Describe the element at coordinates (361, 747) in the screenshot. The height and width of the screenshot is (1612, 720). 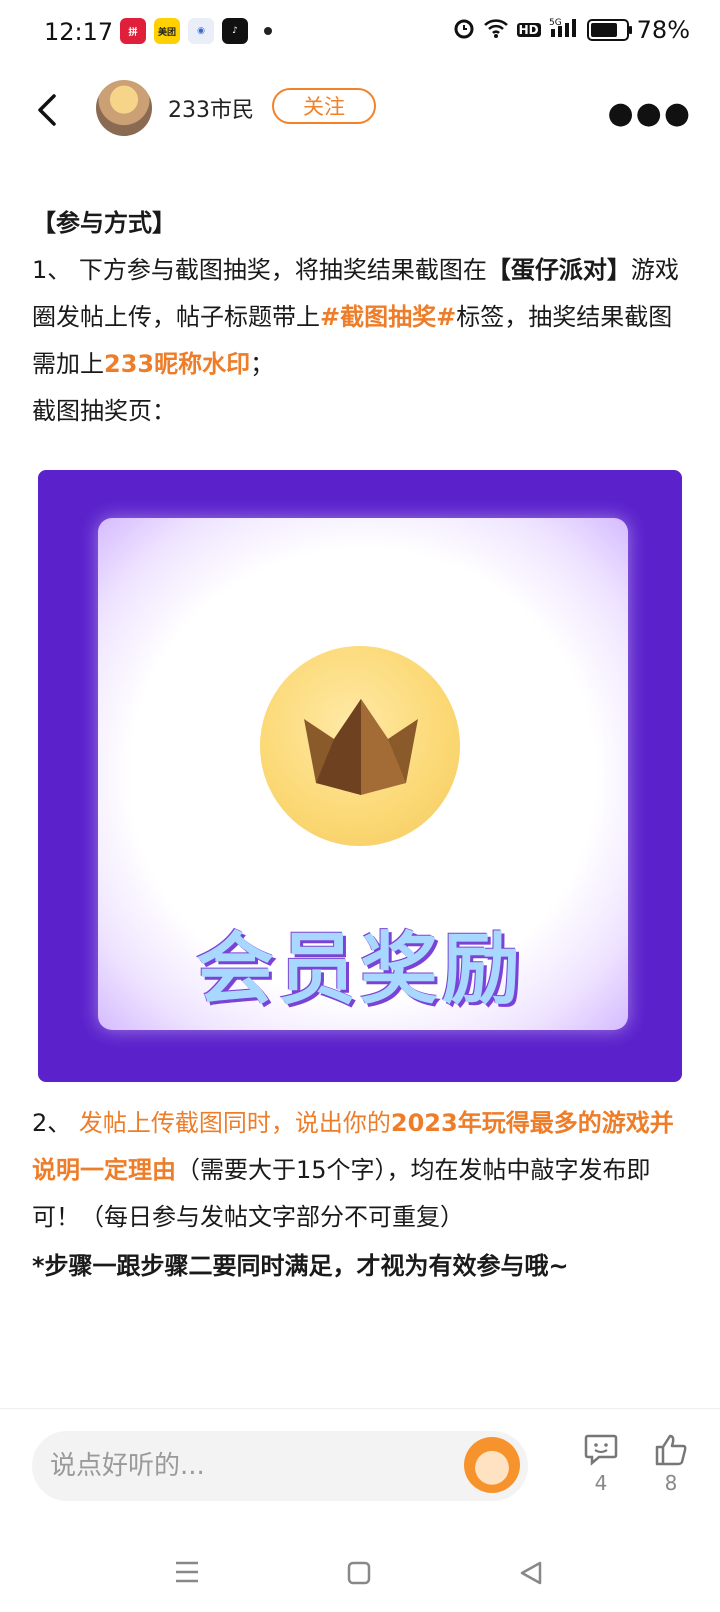
I see `crown-icon` at that location.